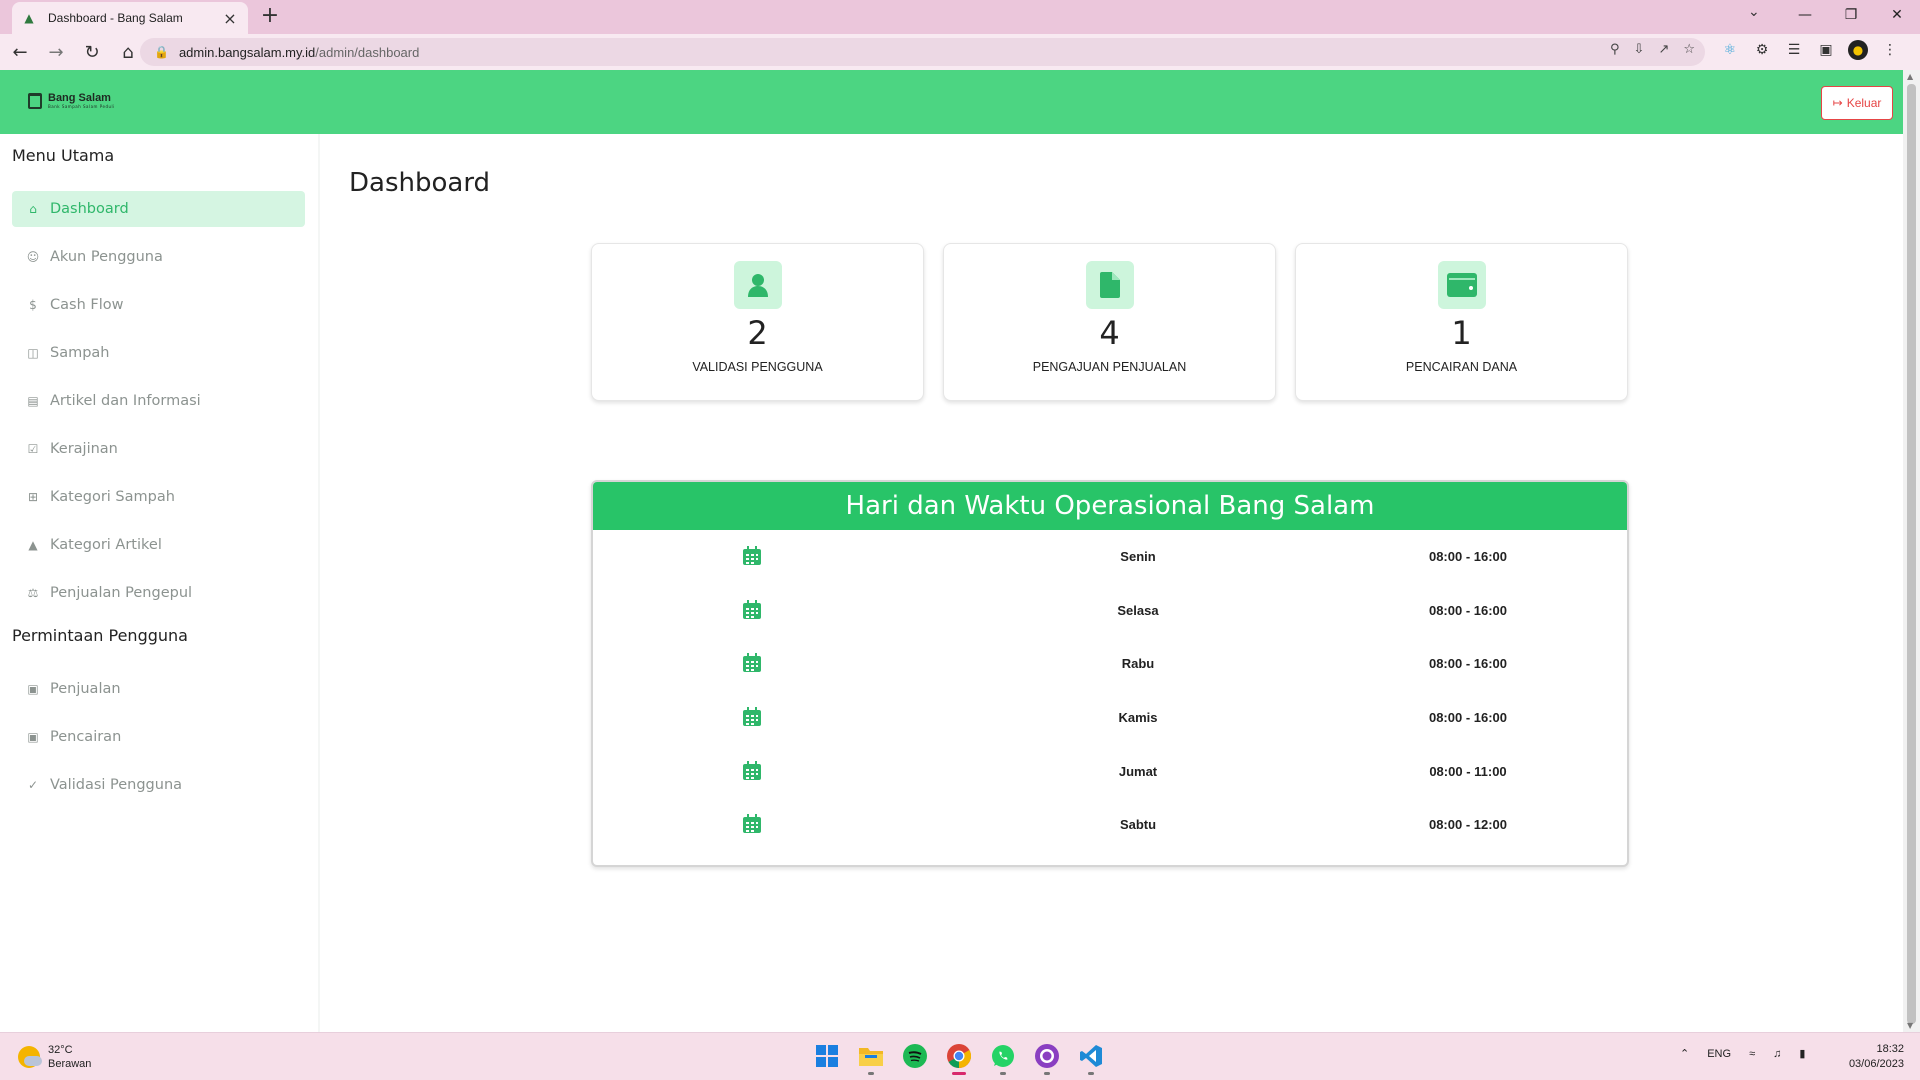  I want to click on minimize-icon: —, so click(1805, 15).